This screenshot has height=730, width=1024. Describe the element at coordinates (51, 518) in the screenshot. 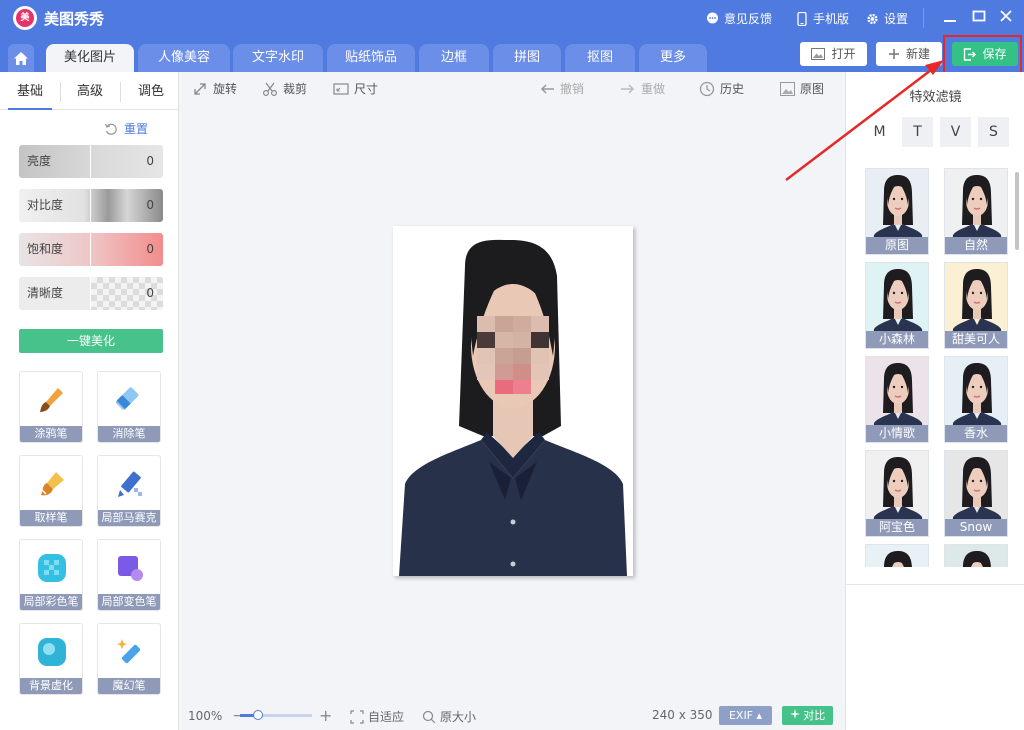

I see `tool-sample-pen-label: 取样笔` at that location.